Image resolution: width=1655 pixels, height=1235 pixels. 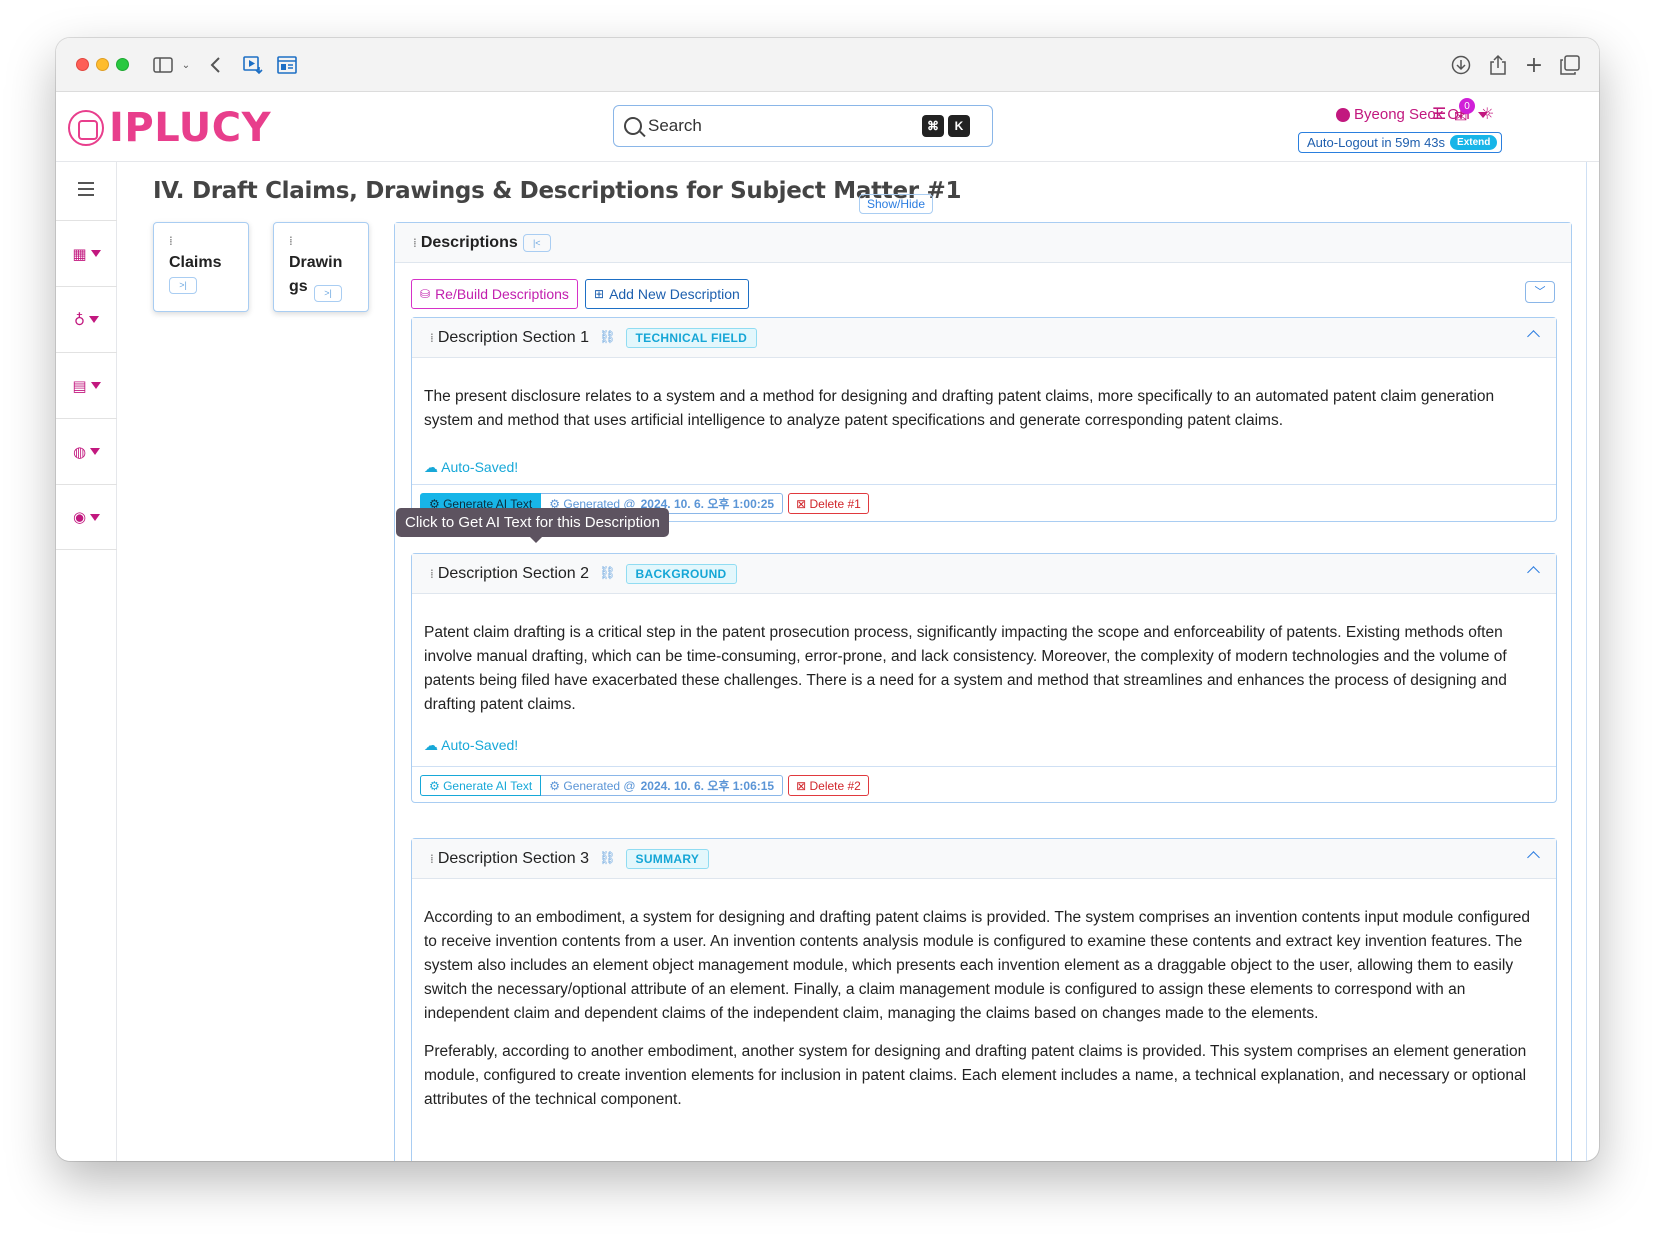 I want to click on tab-overview-icon, so click(x=1570, y=65).